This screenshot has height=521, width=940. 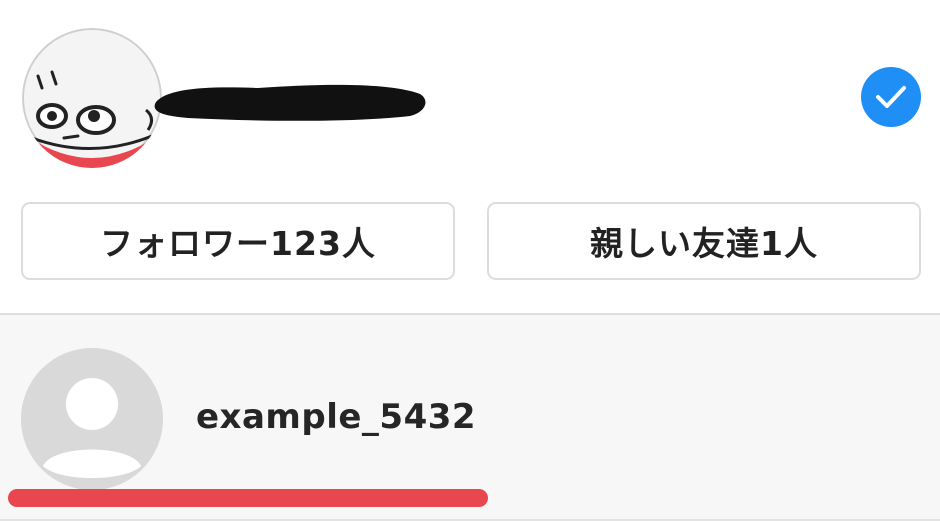 I want to click on highlight-underline, so click(x=248, y=498).